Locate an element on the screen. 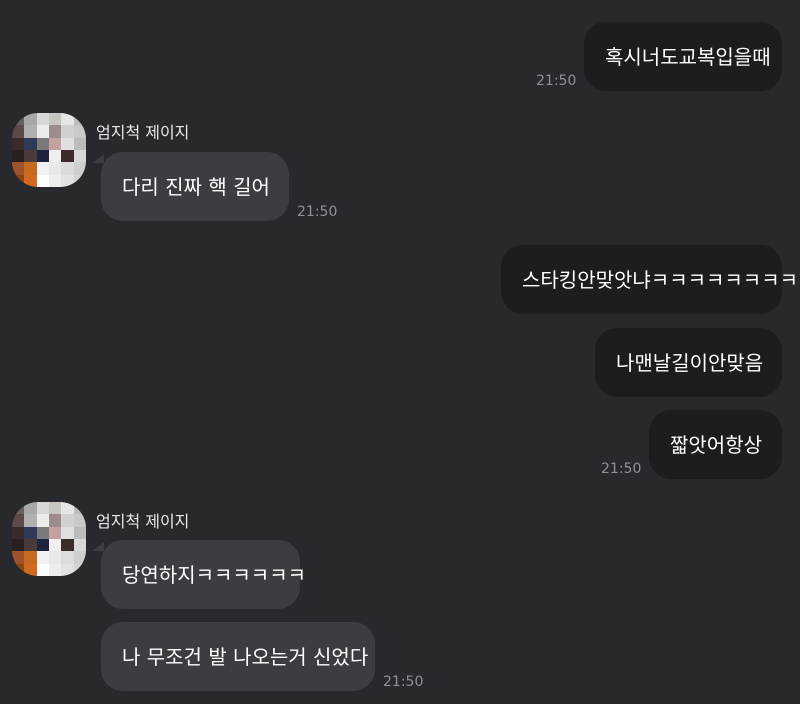  message-bubble-incoming: 당연하지ㅋㅋㅋㅋㅋㅋ is located at coordinates (203, 574).